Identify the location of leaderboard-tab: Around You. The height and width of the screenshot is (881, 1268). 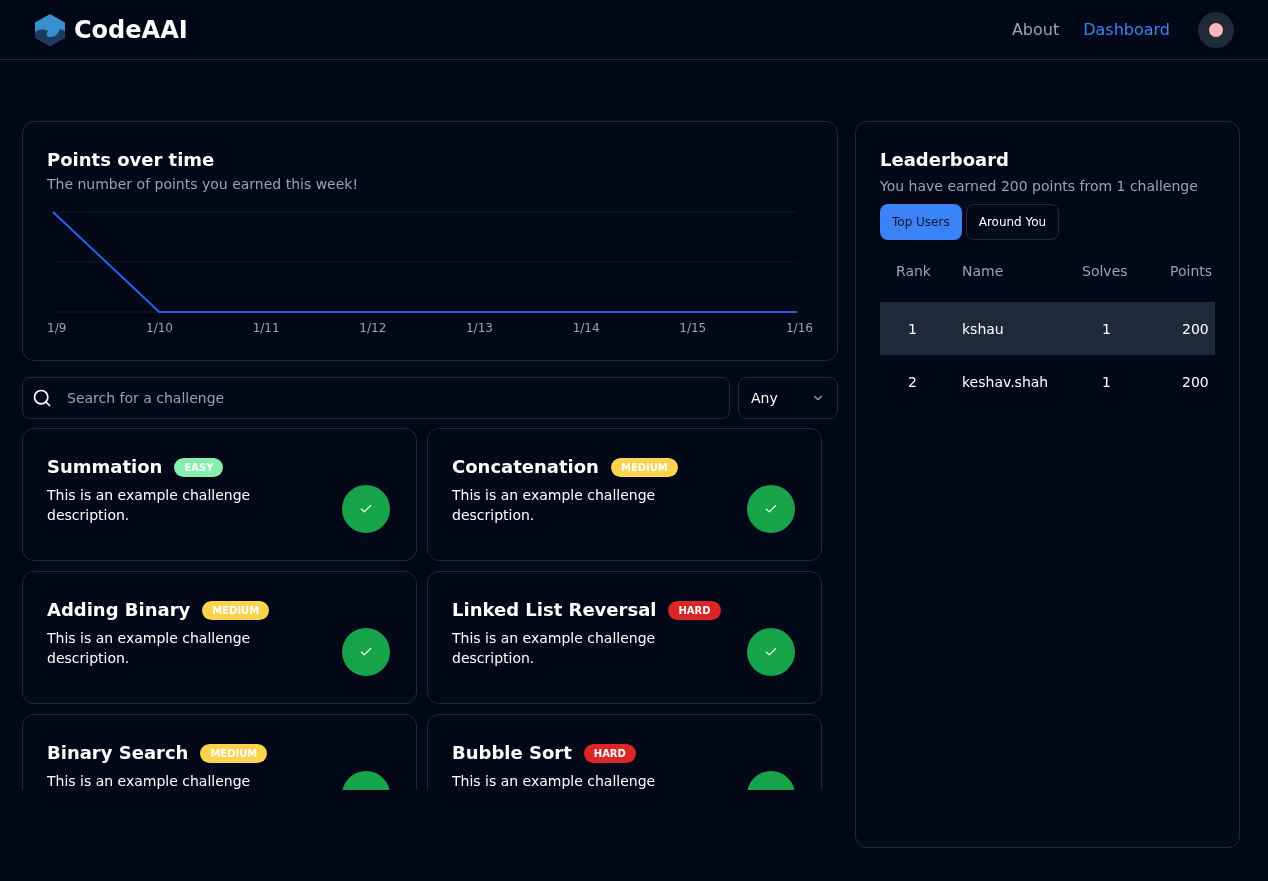
(1012, 222).